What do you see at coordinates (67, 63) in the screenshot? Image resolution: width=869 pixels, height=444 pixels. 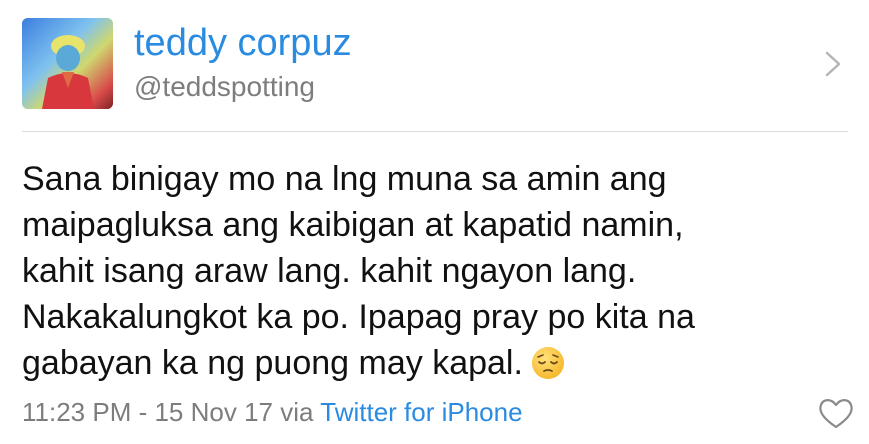 I see `avatar` at bounding box center [67, 63].